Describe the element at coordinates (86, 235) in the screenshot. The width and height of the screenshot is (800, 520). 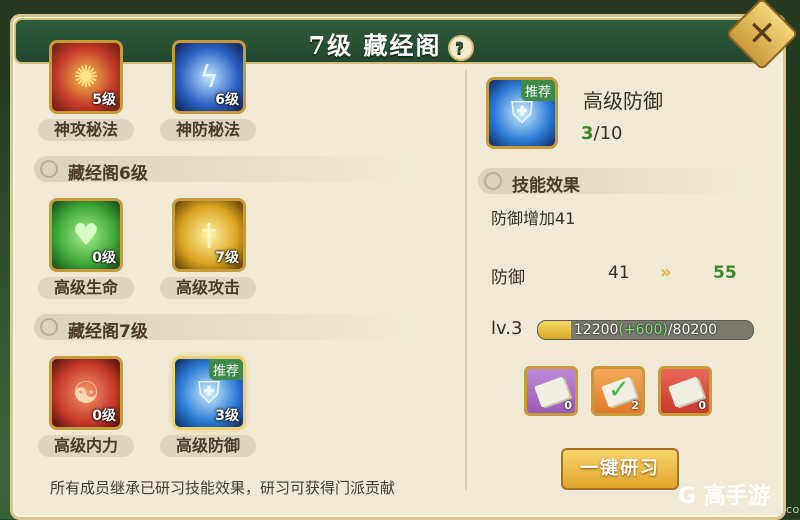
I see `skill-gaojishengming: ♥ 0级` at that location.